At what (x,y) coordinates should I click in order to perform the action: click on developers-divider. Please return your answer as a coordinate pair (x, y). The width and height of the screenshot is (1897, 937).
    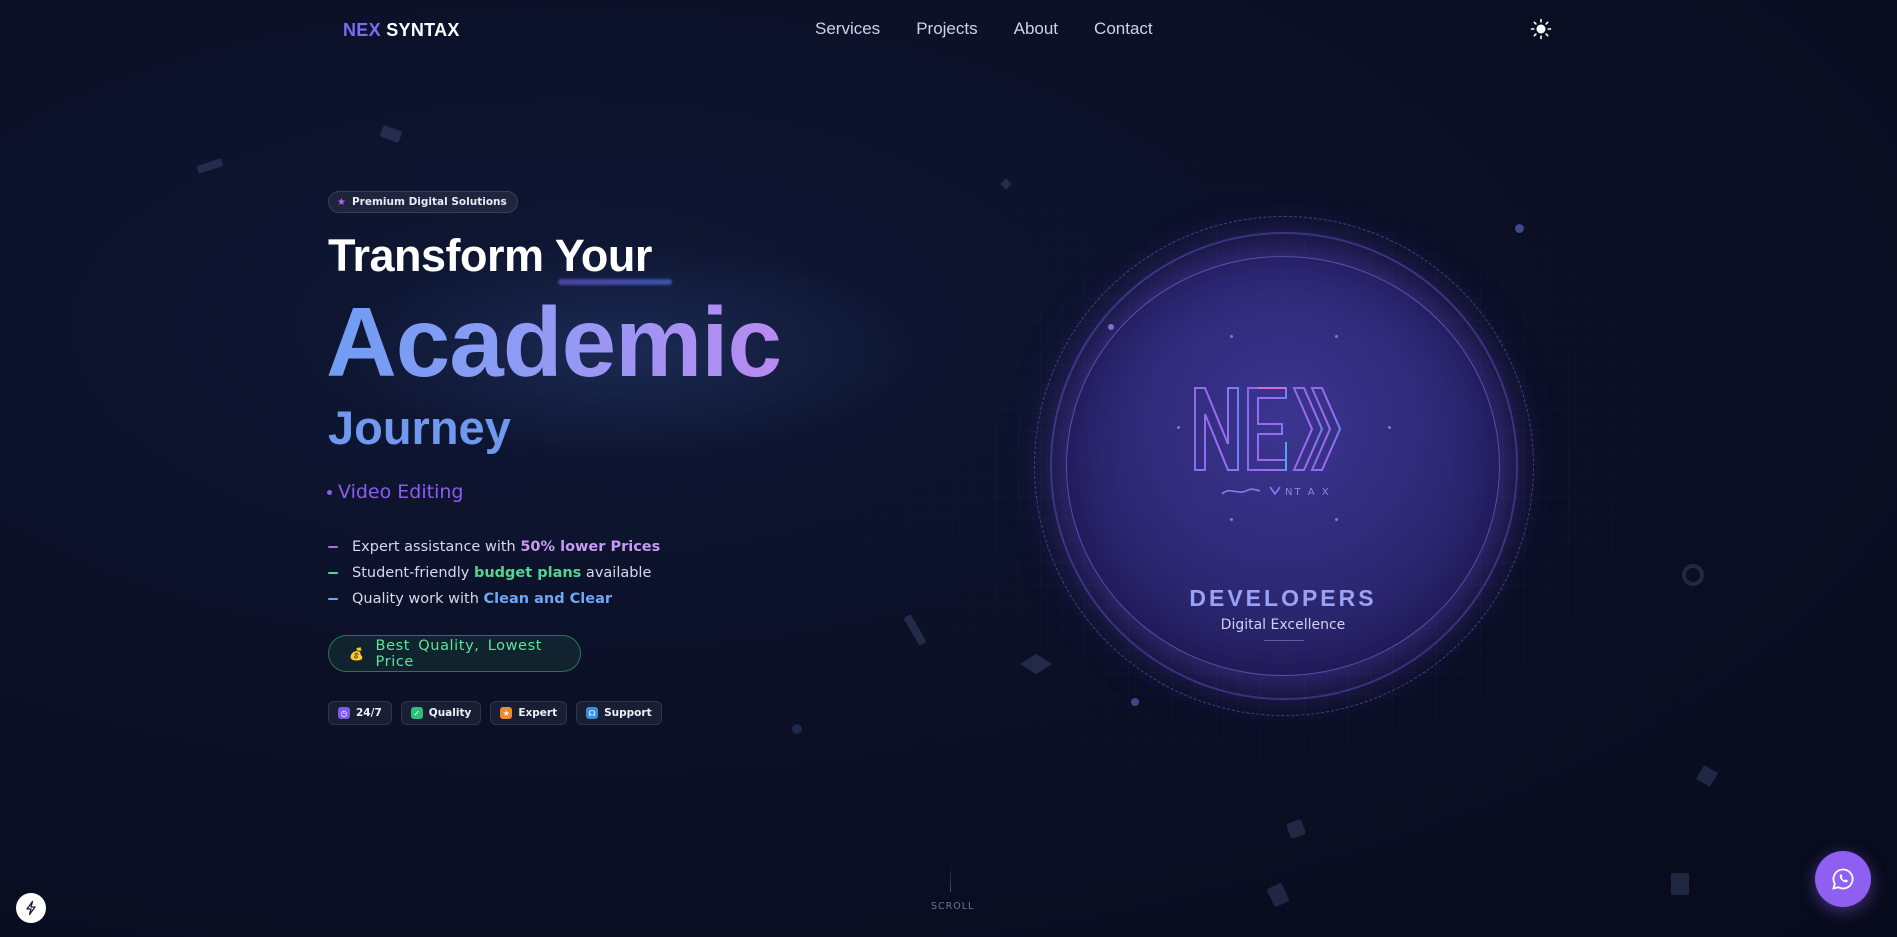
    Looking at the image, I should click on (1284, 640).